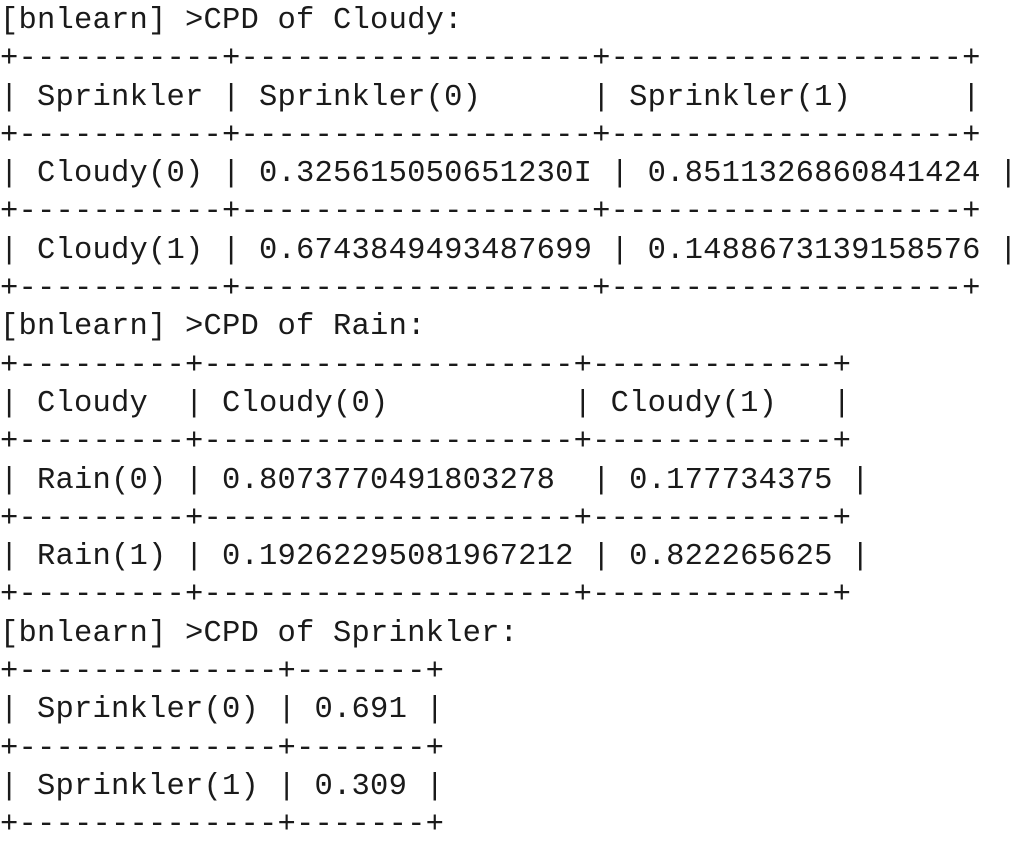 This screenshot has height=845, width=1025. Describe the element at coordinates (213, 327) in the screenshot. I see `cpd-header-rain: [bnlearn] >CPD of Rain:` at that location.